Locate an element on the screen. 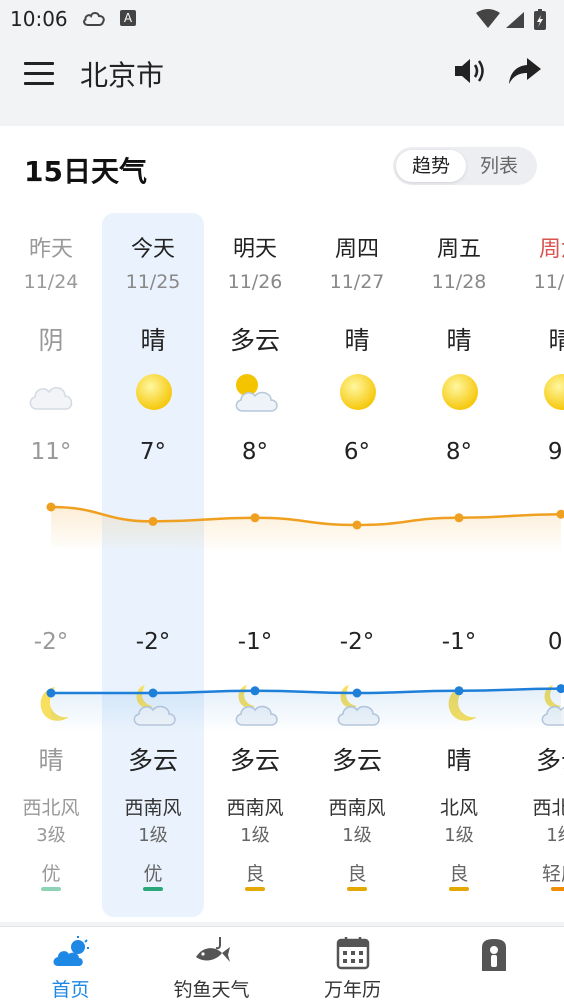 Image resolution: width=564 pixels, height=1004 pixels. profile-icon is located at coordinates (493, 955).